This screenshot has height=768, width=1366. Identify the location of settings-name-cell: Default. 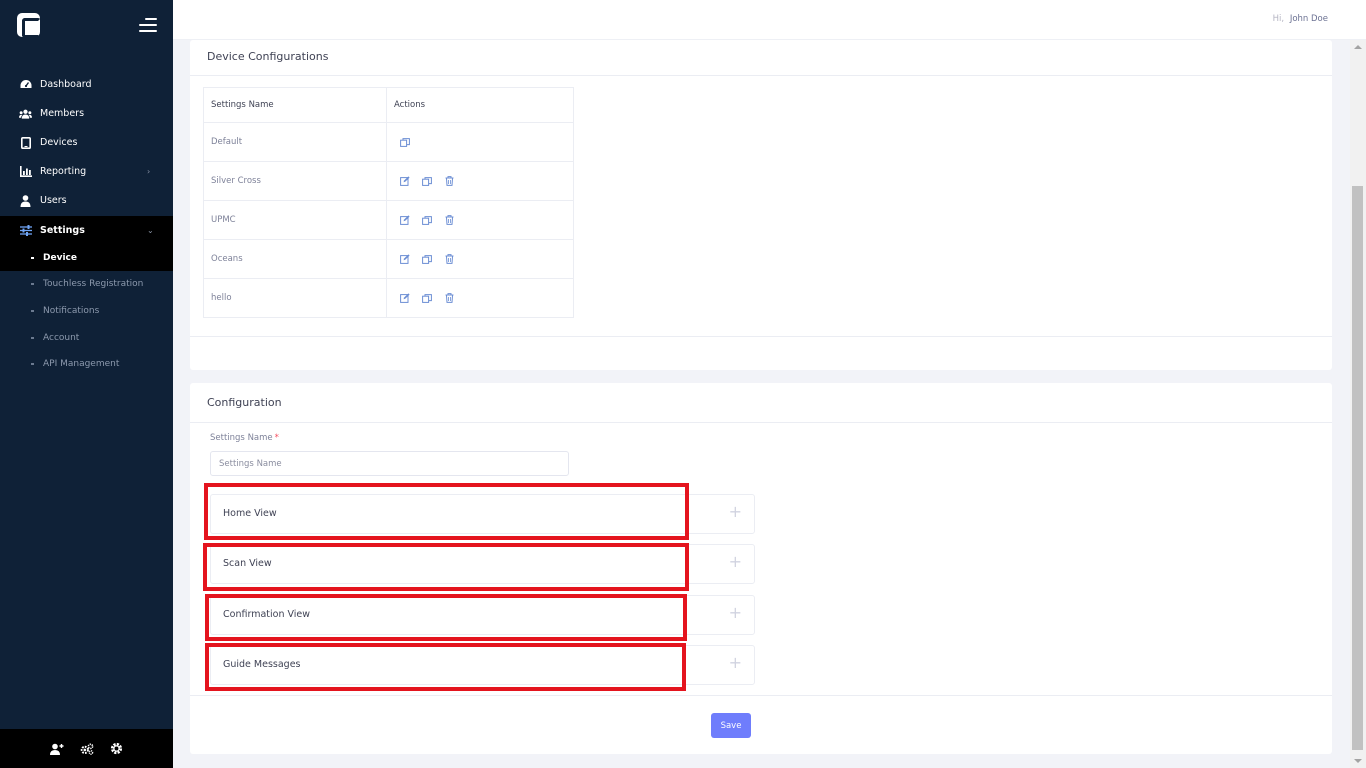
(295, 142).